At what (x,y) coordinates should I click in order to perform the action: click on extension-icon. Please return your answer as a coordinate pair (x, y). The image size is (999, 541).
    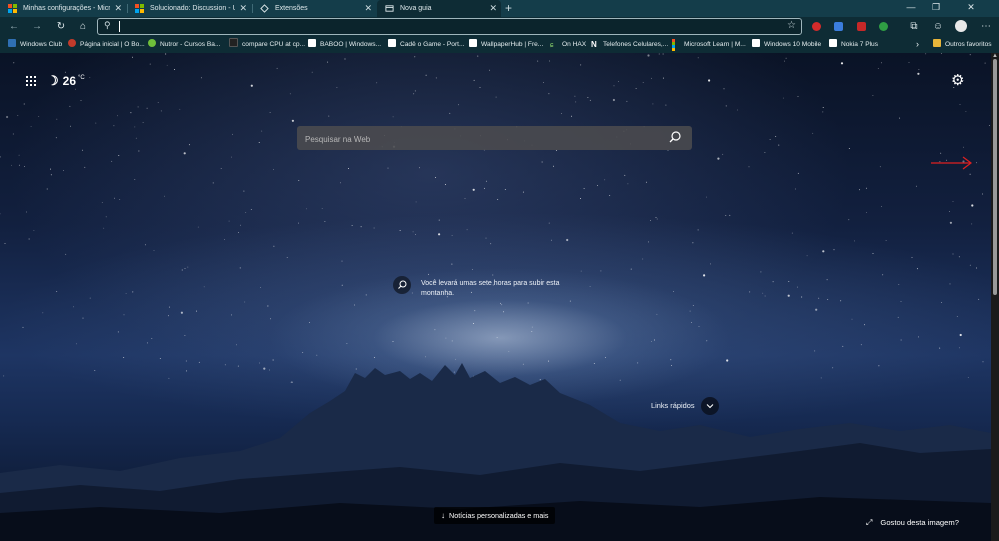
    Looking at the image, I should click on (883, 26).